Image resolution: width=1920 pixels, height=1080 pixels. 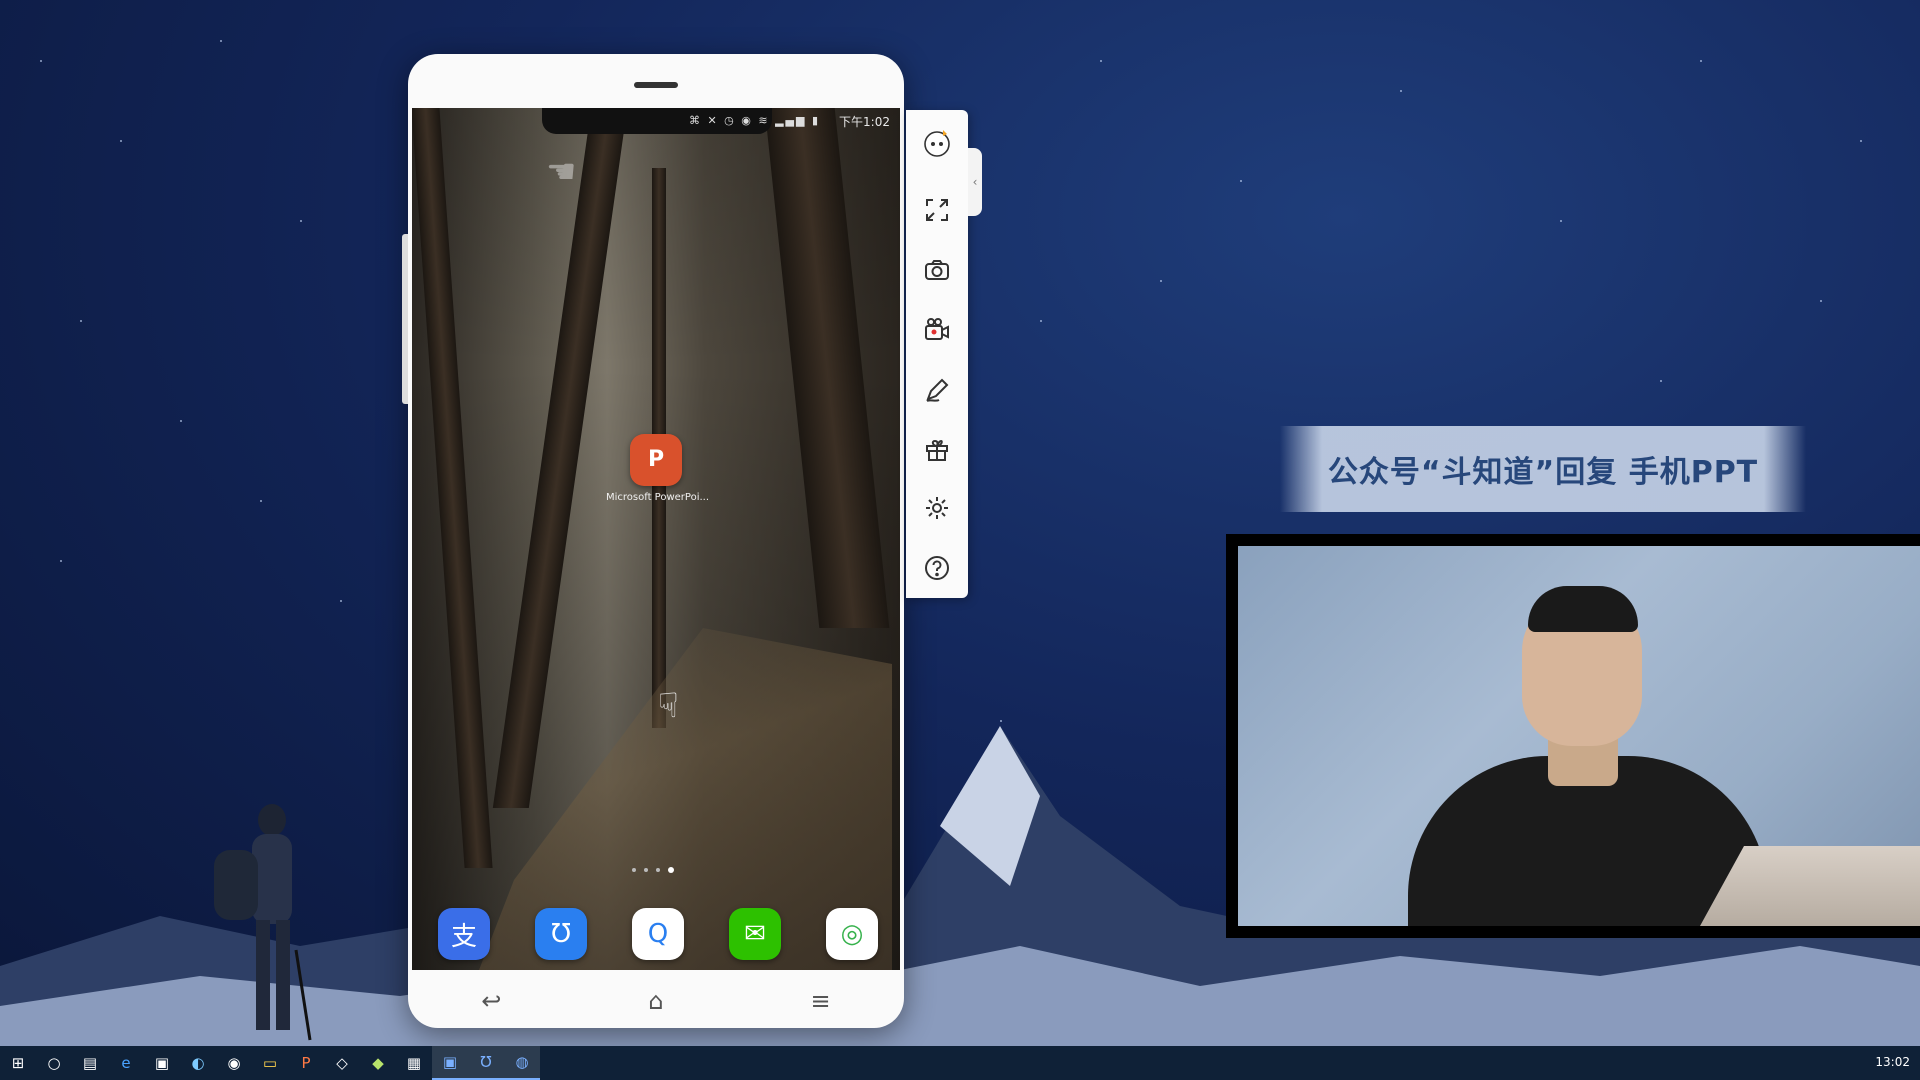 What do you see at coordinates (656, 460) in the screenshot?
I see `powerpoint-icon: P` at bounding box center [656, 460].